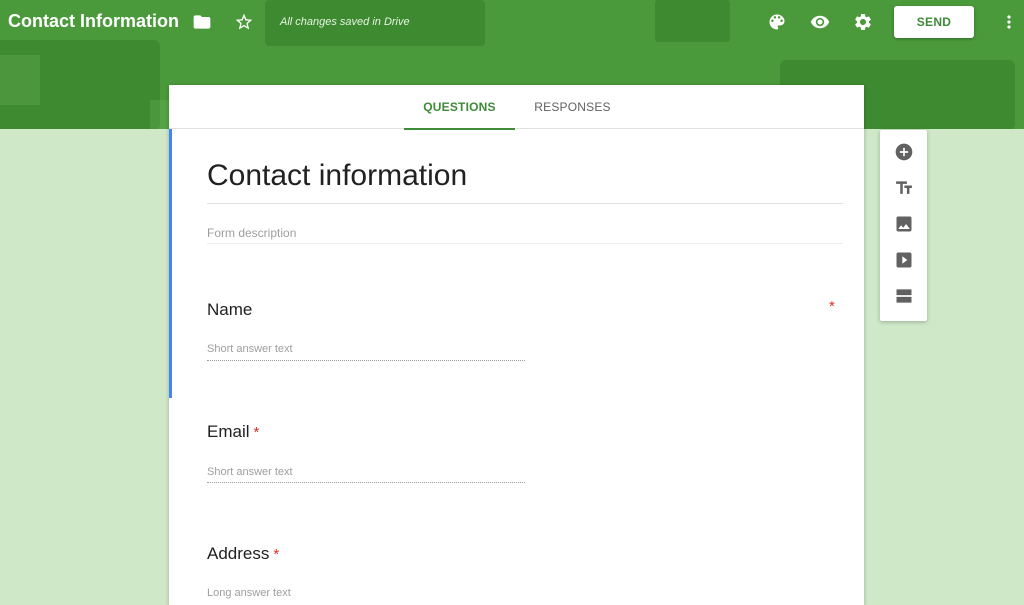 The image size is (1024, 605). Describe the element at coordinates (345, 22) in the screenshot. I see `save-status-text: All changes saved in Drive` at that location.